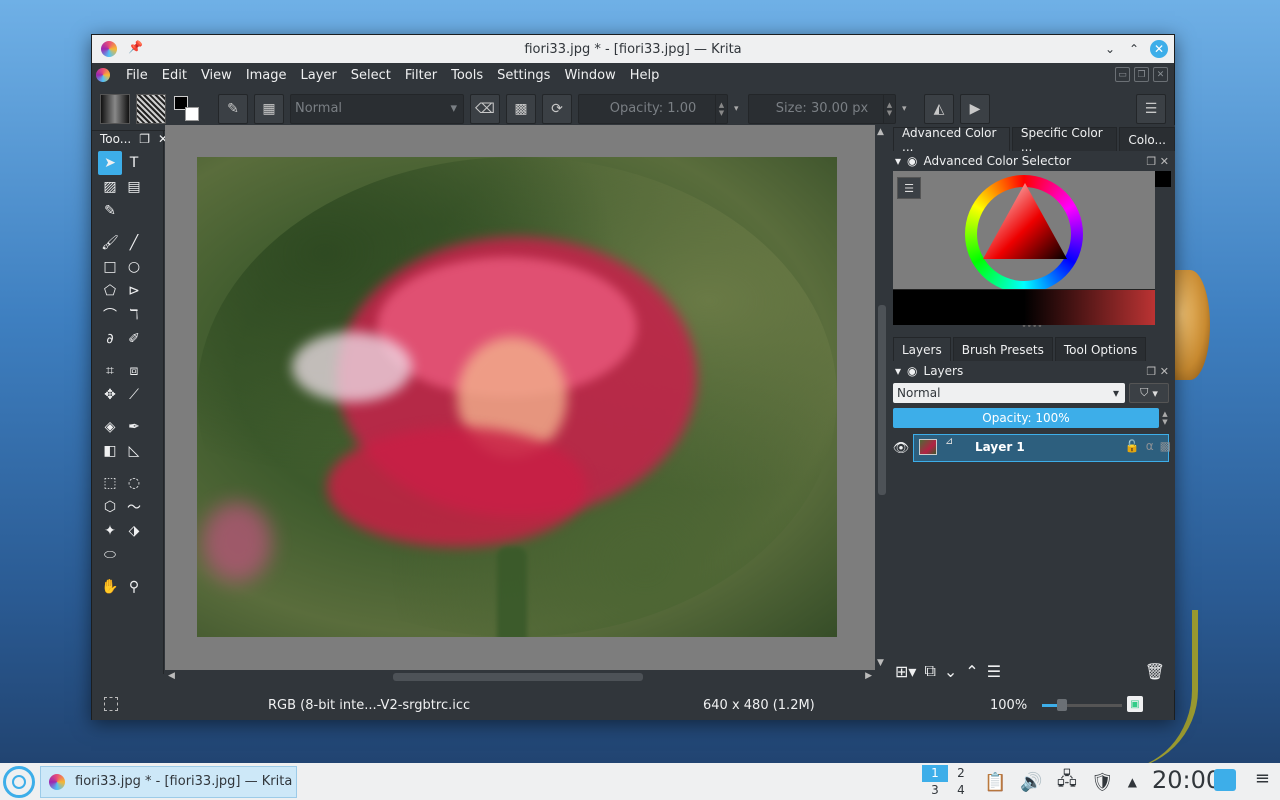 This screenshot has height=800, width=1280. I want to click on clock: 20:00, so click(1186, 780).